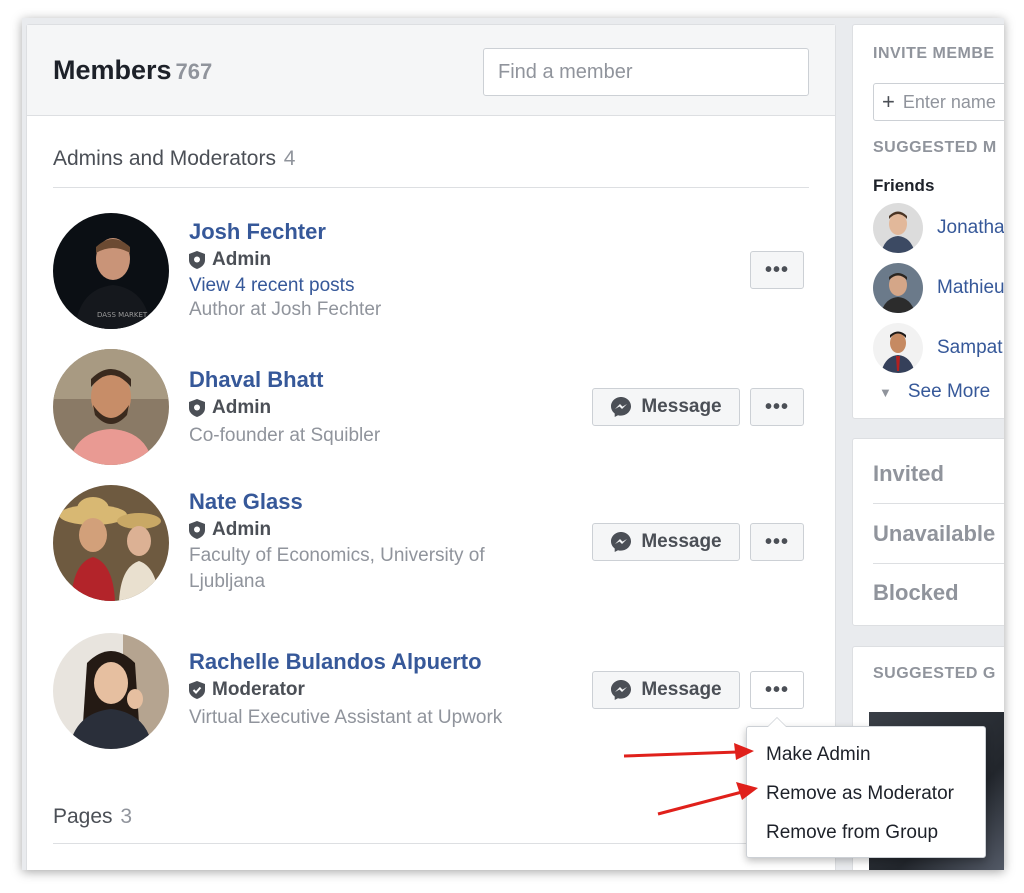 The height and width of the screenshot is (893, 1024). Describe the element at coordinates (194, 71) in the screenshot. I see `members-count: 767` at that location.